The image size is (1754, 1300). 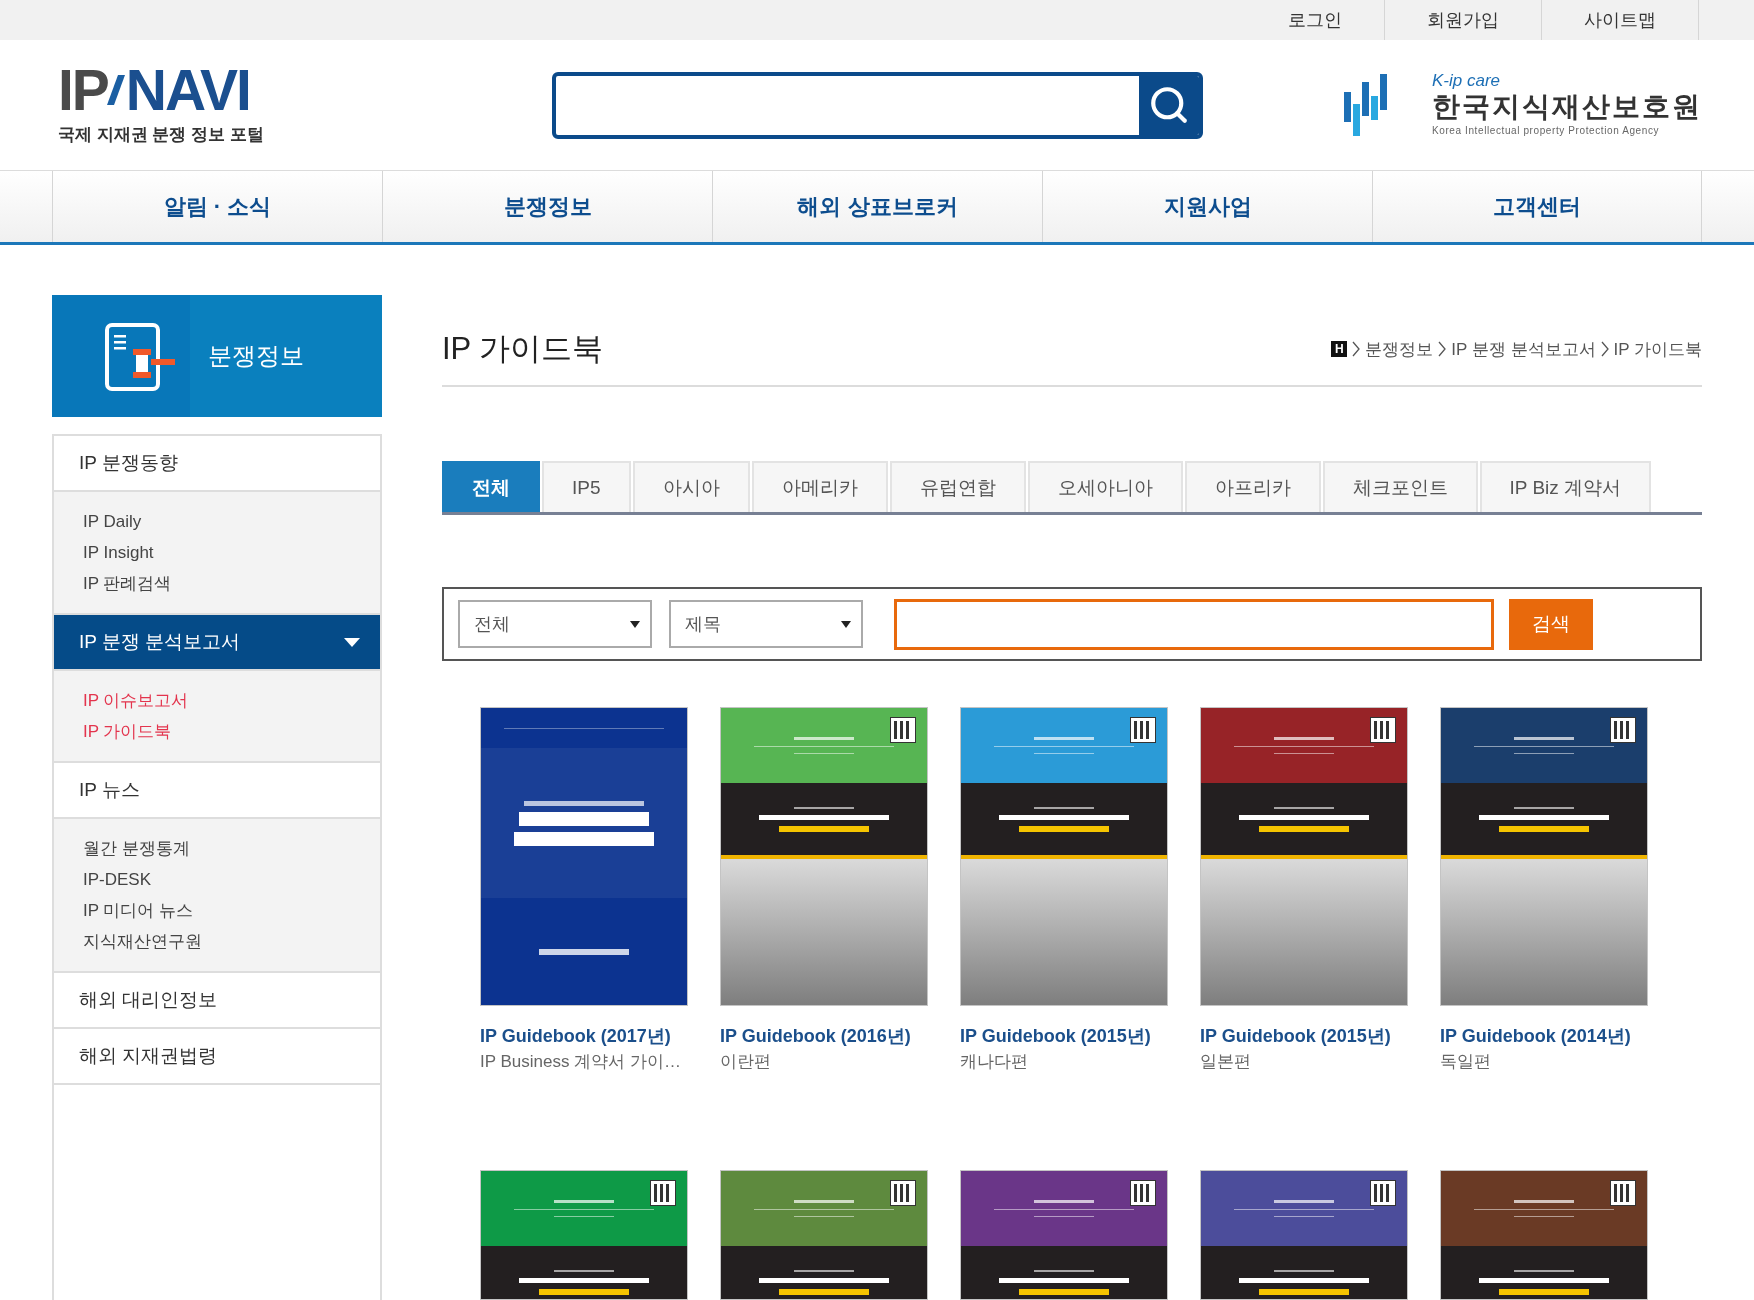 I want to click on region-tab: 체크포인트, so click(x=1400, y=486).